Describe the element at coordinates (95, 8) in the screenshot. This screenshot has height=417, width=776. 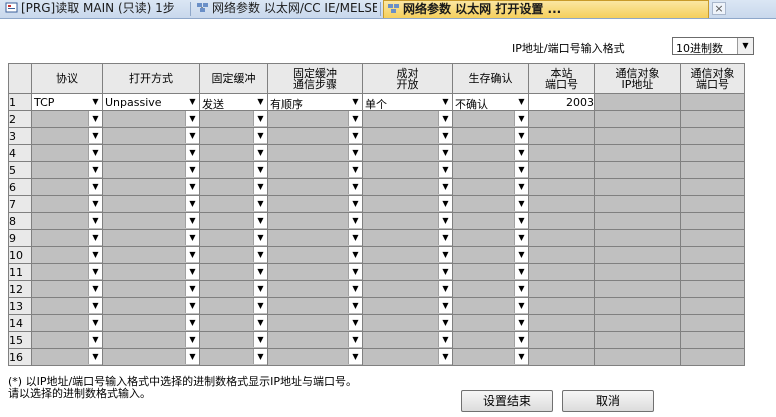
I see `tab-program-main: [PRG]读取 MAIN (只读) 1步` at that location.